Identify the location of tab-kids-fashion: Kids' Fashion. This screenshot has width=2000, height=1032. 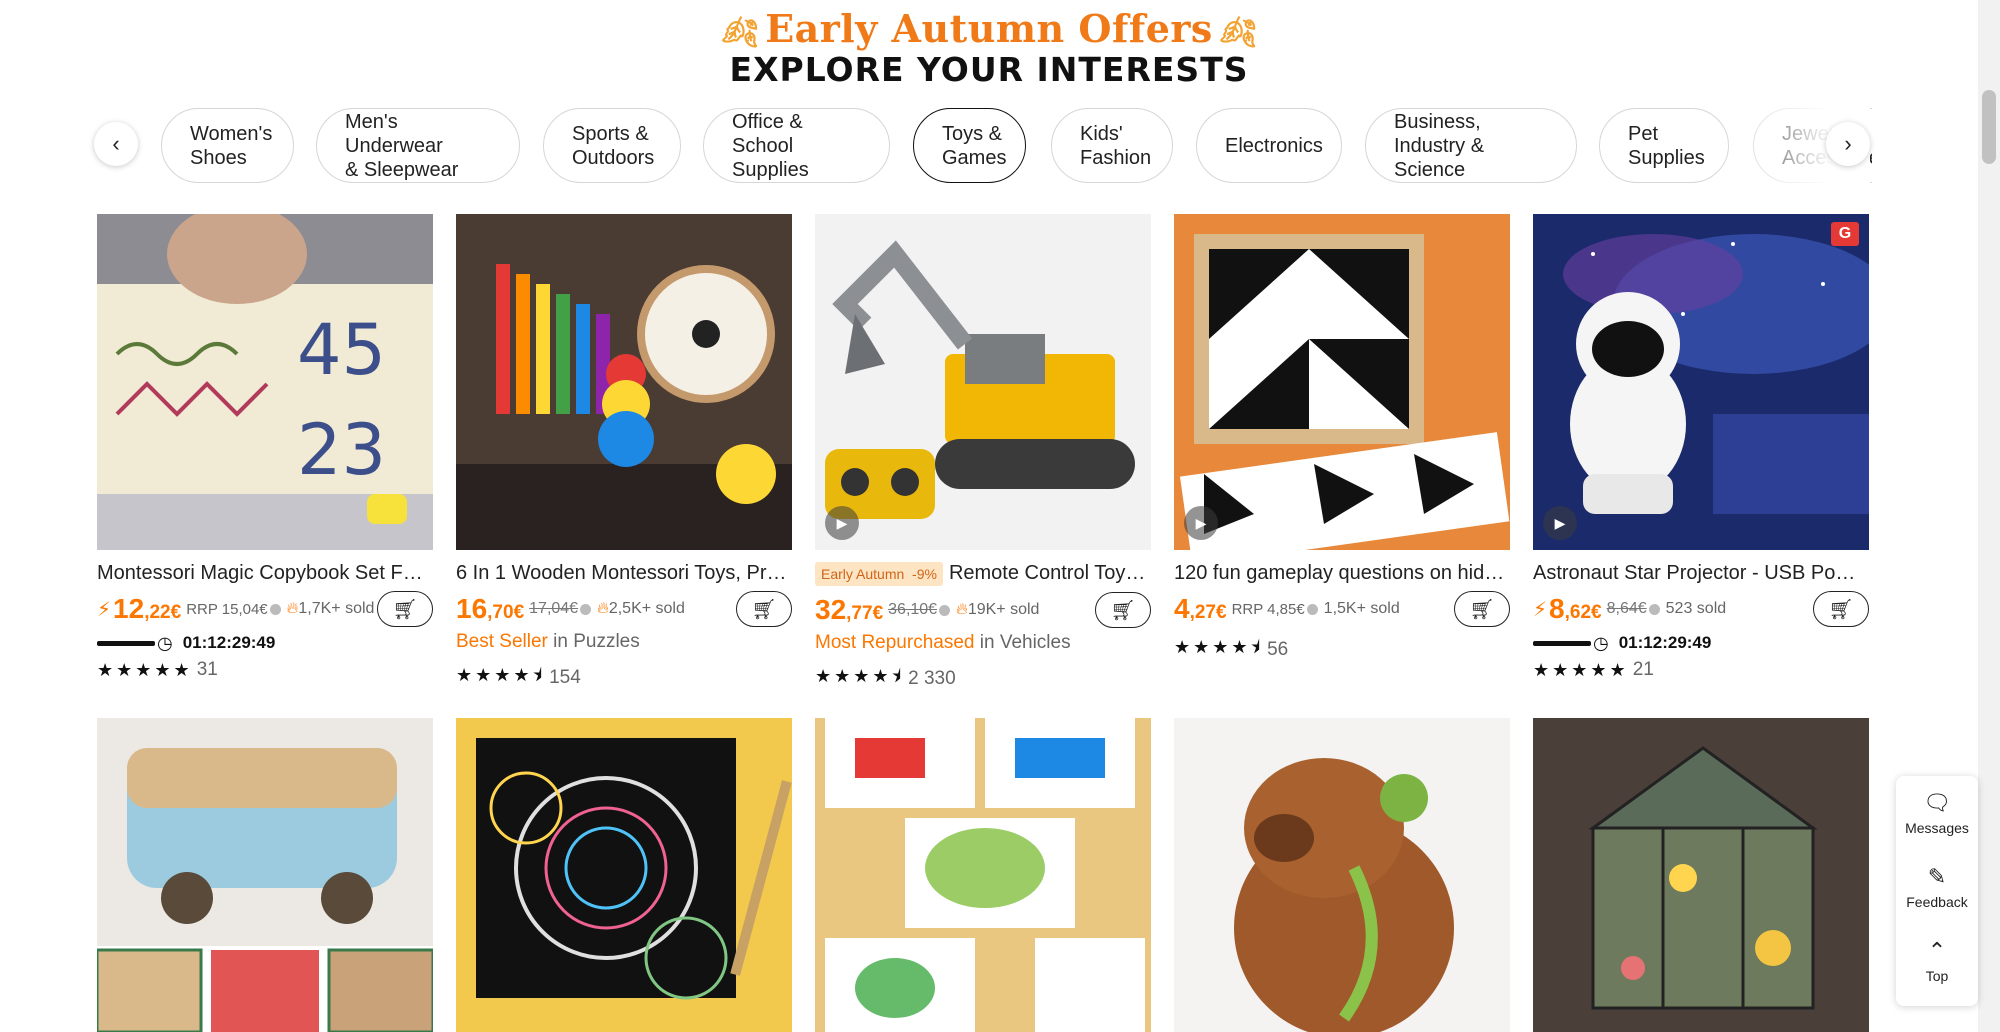
(1112, 145).